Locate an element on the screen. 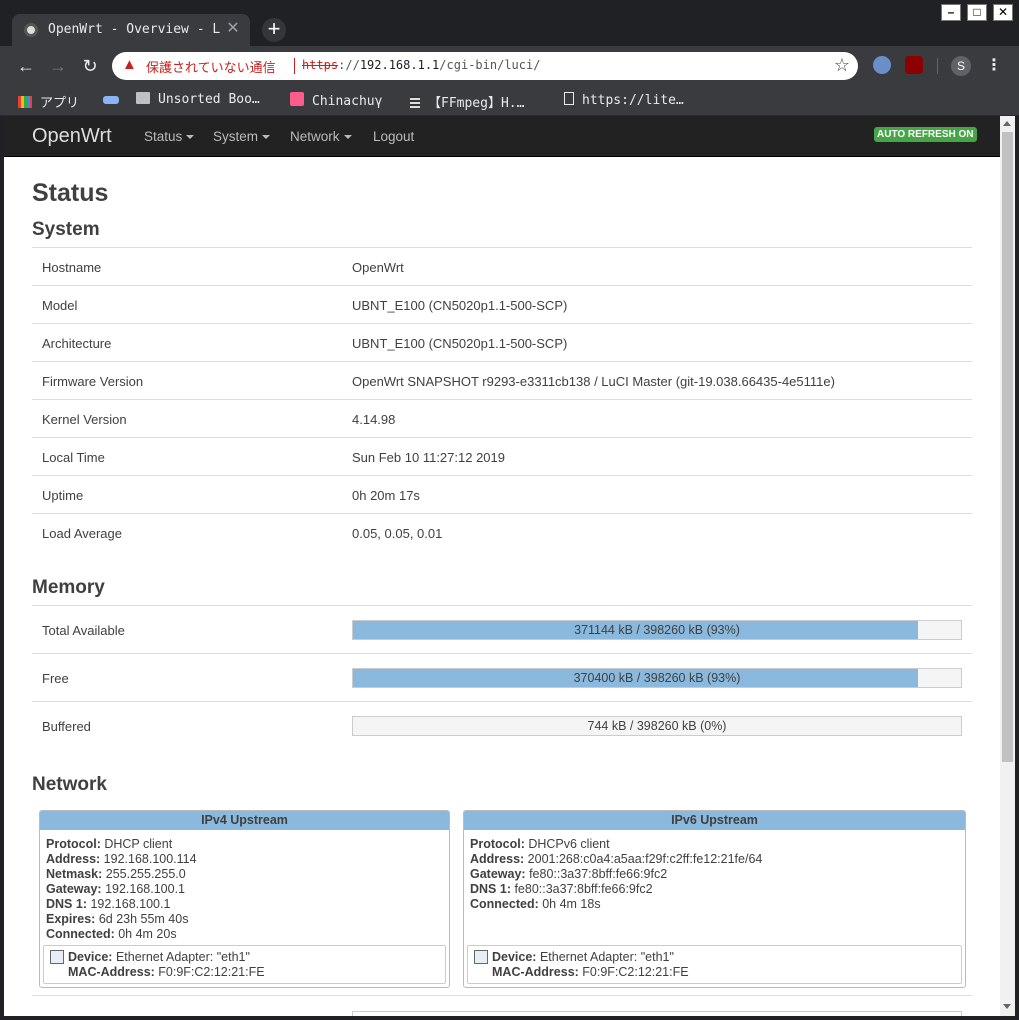 Image resolution: width=1019 pixels, height=1020 pixels. back-arrow-icon: ← is located at coordinates (26, 66).